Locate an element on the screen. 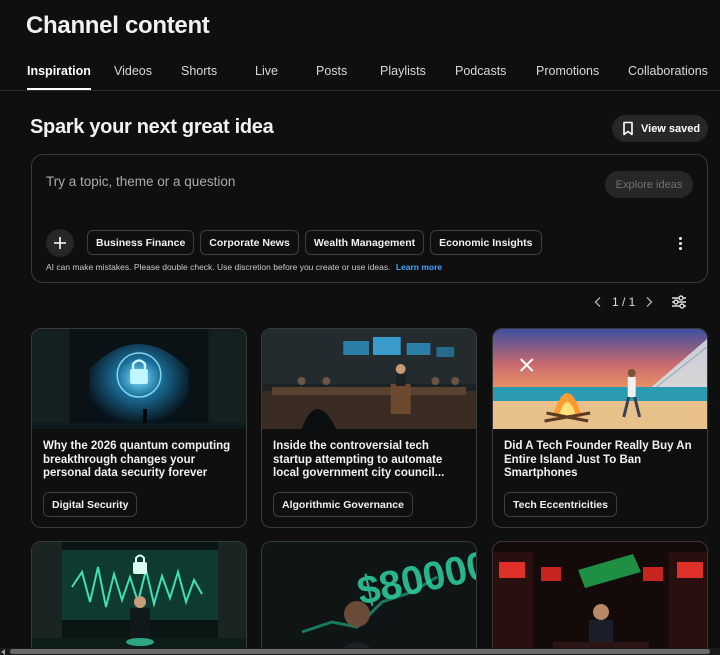 The height and width of the screenshot is (655, 720). plus-icon is located at coordinates (60, 243).